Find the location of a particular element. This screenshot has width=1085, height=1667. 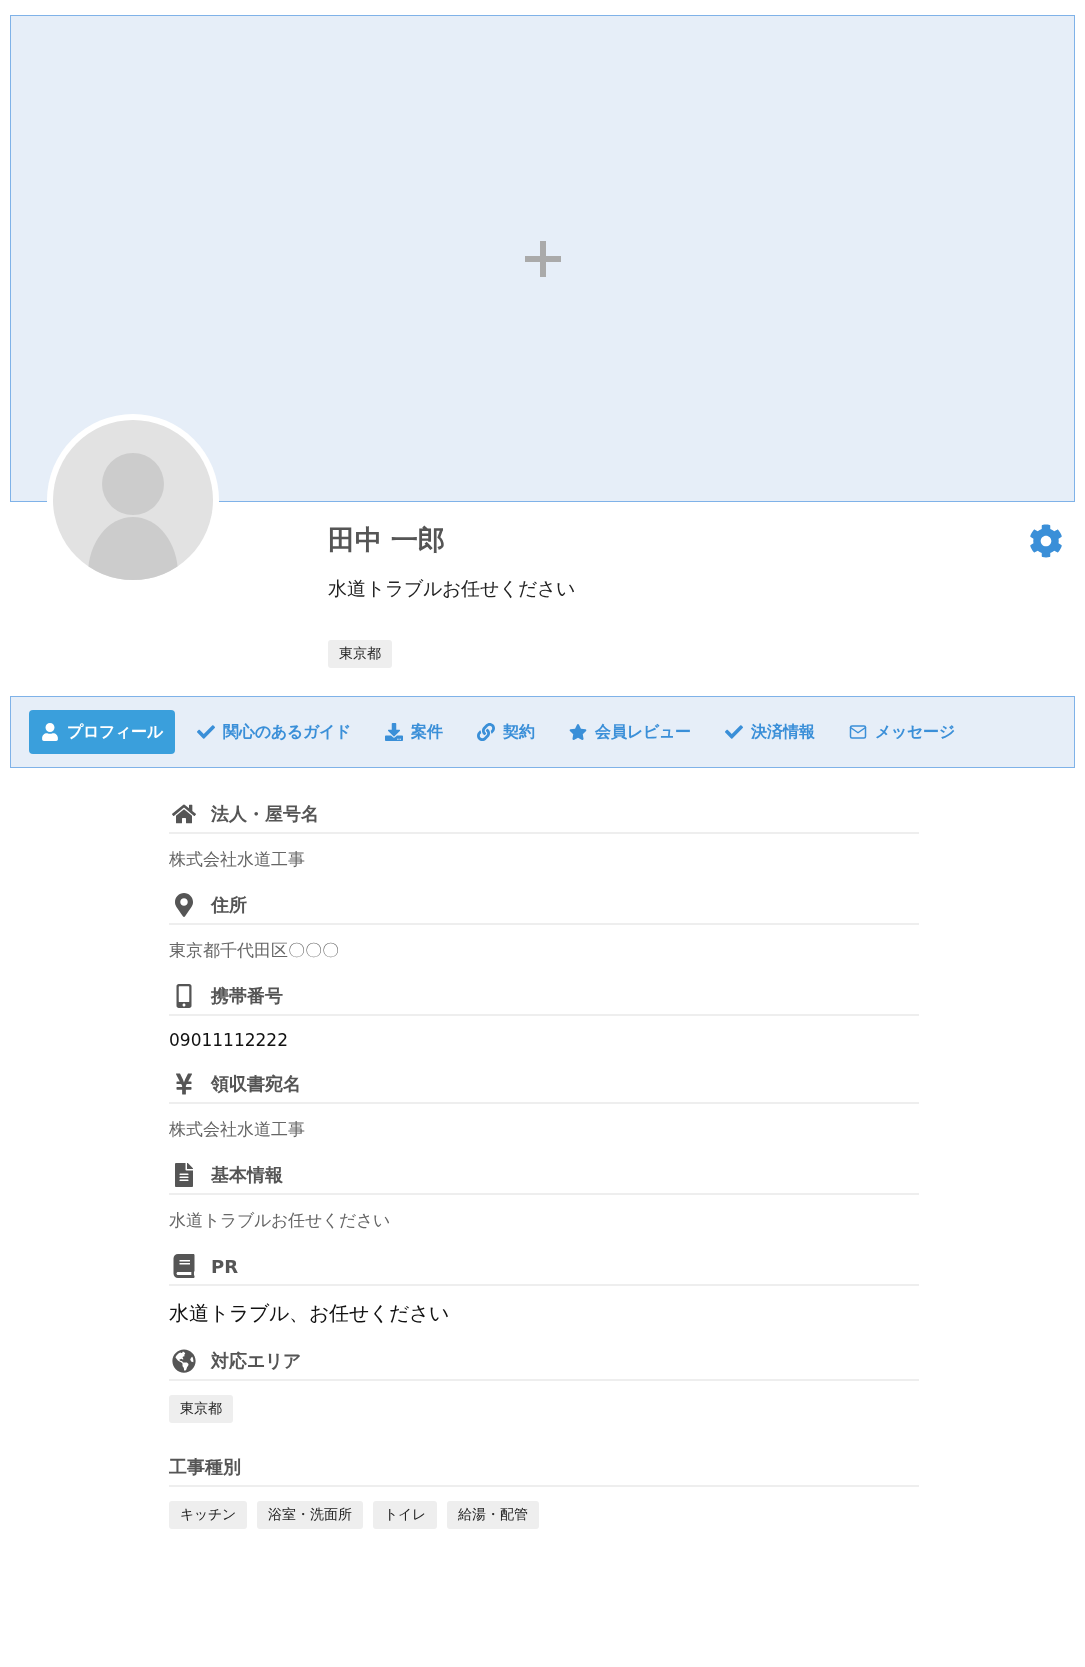

section-heading: 対応エリア is located at coordinates (256, 1361).